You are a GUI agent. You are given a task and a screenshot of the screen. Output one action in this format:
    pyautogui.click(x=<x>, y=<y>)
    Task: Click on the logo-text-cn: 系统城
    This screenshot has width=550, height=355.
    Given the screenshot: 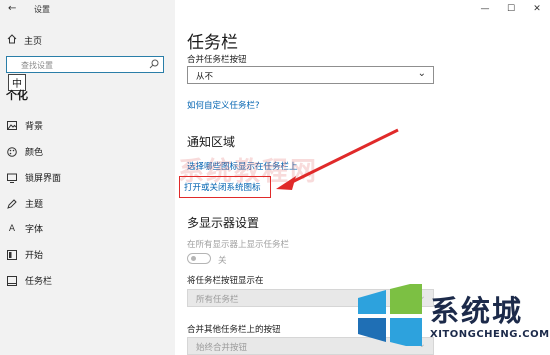 What is the action you would take?
    pyautogui.click(x=477, y=311)
    